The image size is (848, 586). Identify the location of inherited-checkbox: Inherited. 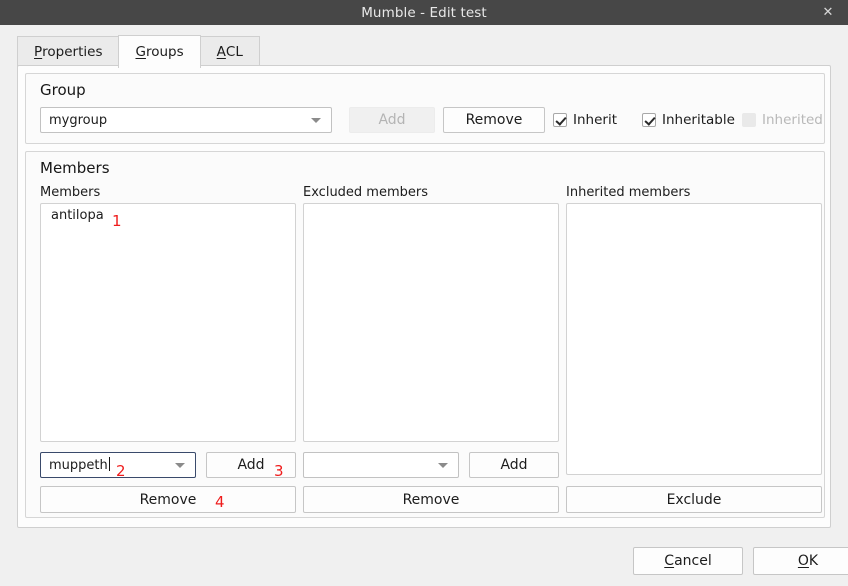
(782, 120).